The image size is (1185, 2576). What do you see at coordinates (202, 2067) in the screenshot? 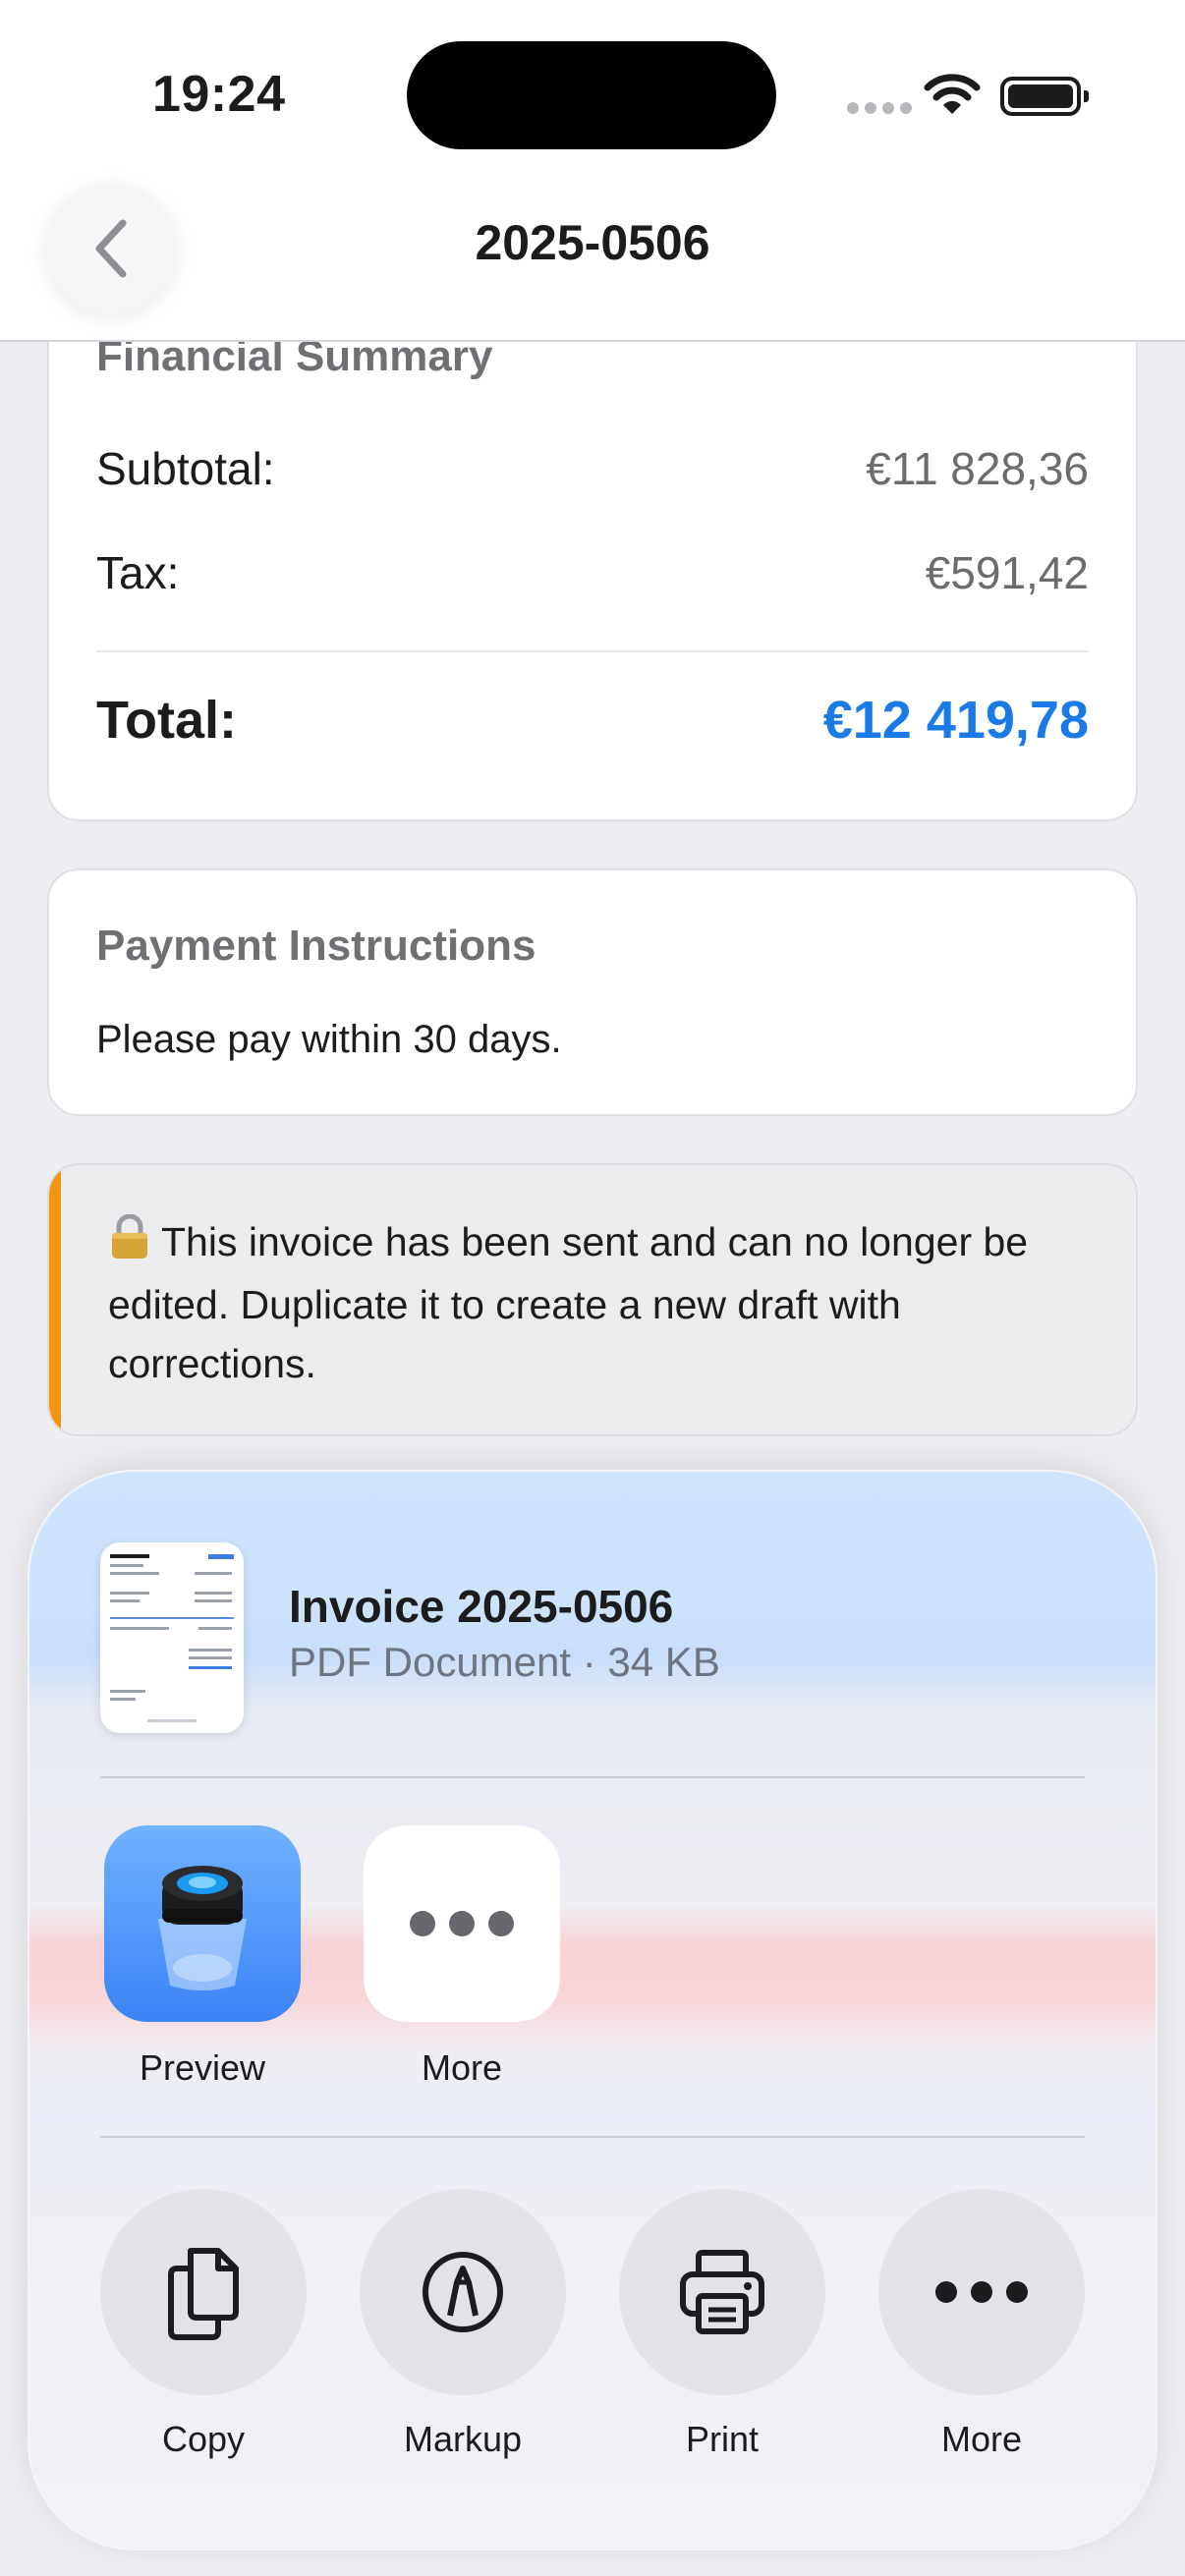
I see `app-label-preview: Preview` at bounding box center [202, 2067].